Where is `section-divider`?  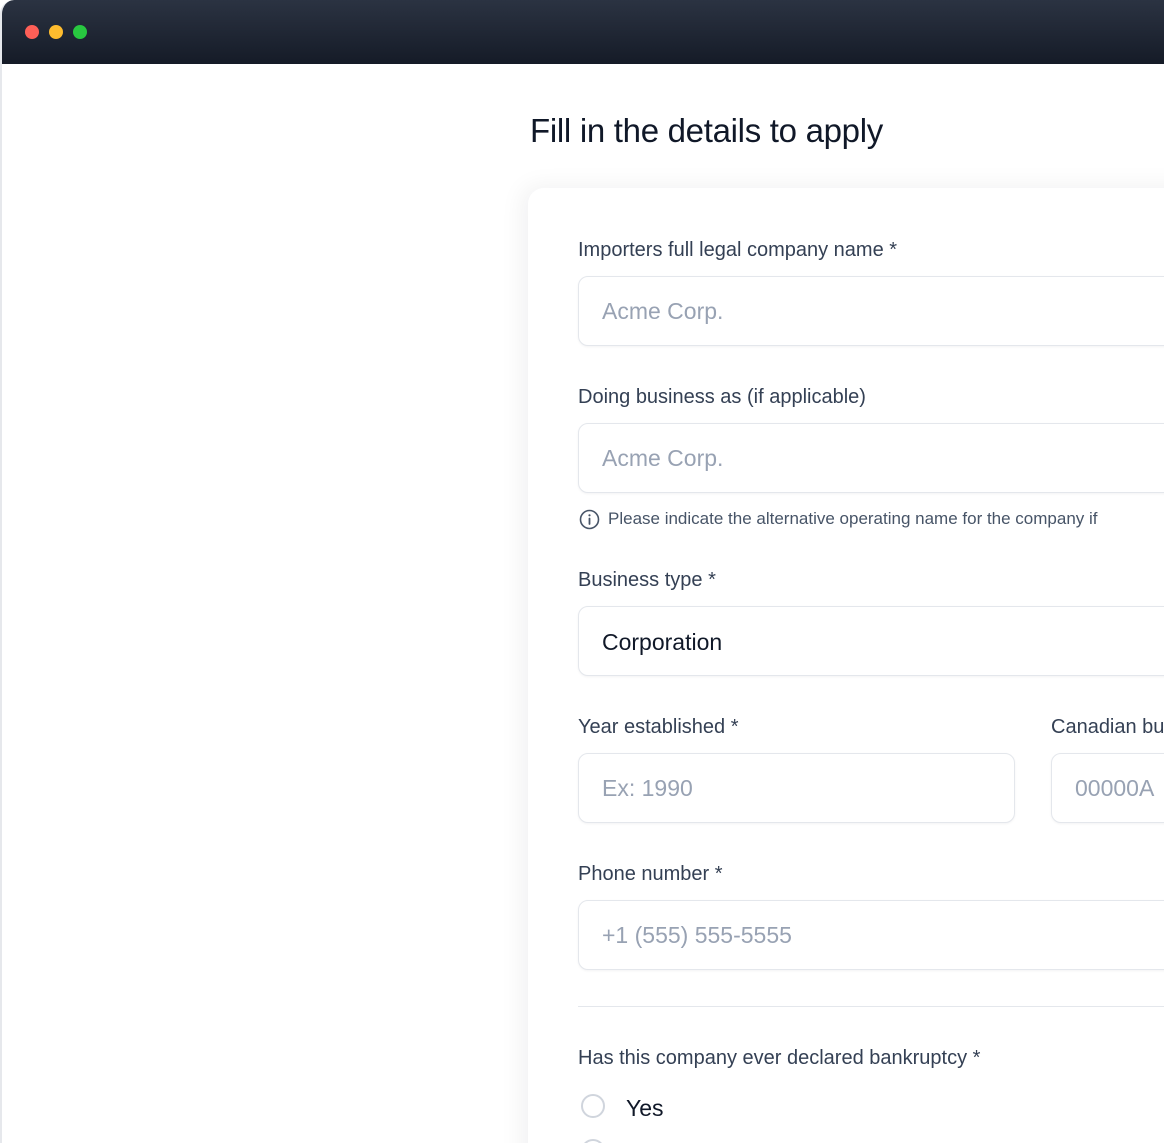 section-divider is located at coordinates (871, 1006).